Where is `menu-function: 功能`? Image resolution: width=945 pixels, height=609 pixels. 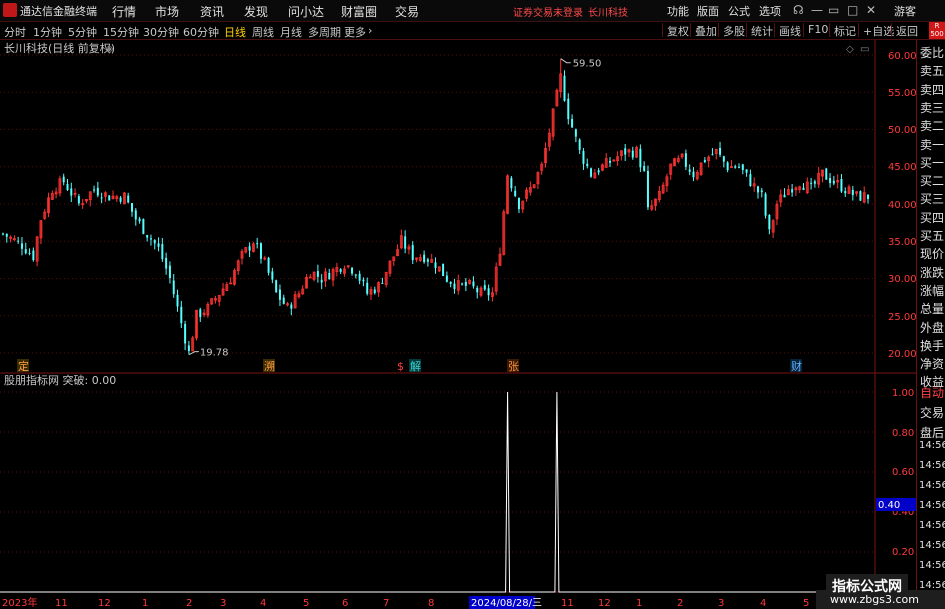 menu-function: 功能 is located at coordinates (678, 11).